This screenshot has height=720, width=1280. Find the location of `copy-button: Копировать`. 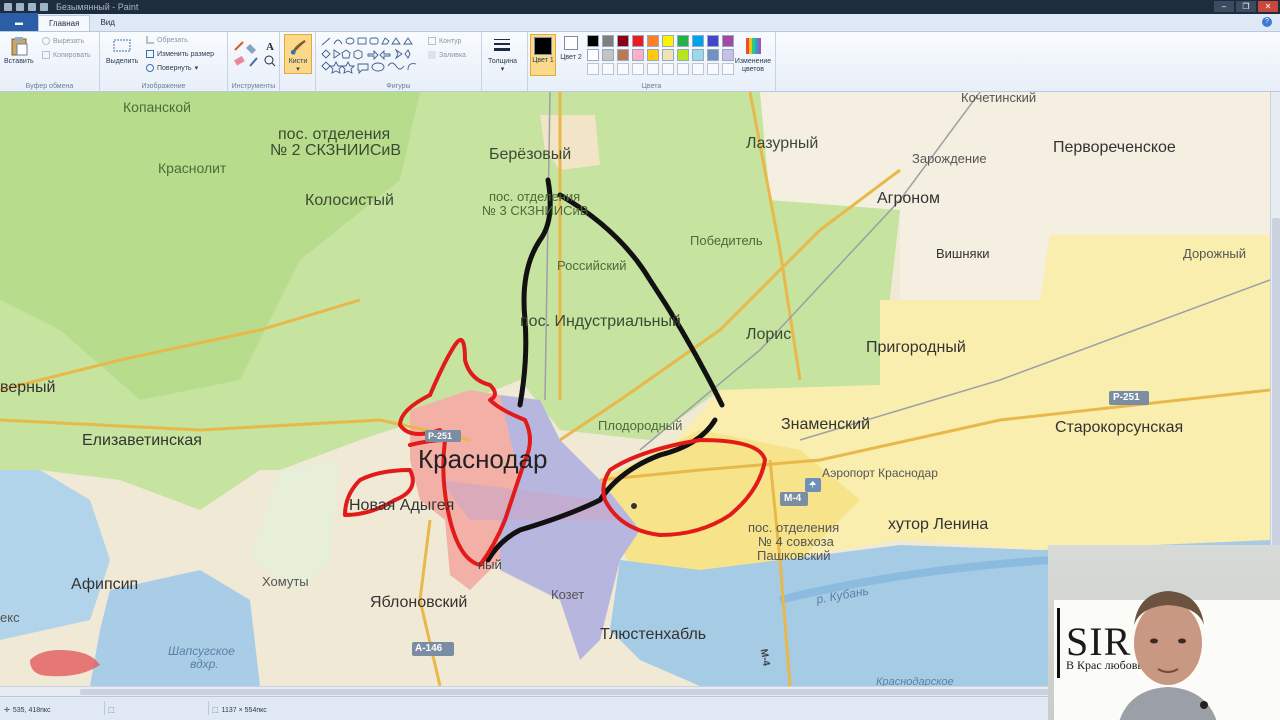

copy-button: Копировать is located at coordinates (66, 55).